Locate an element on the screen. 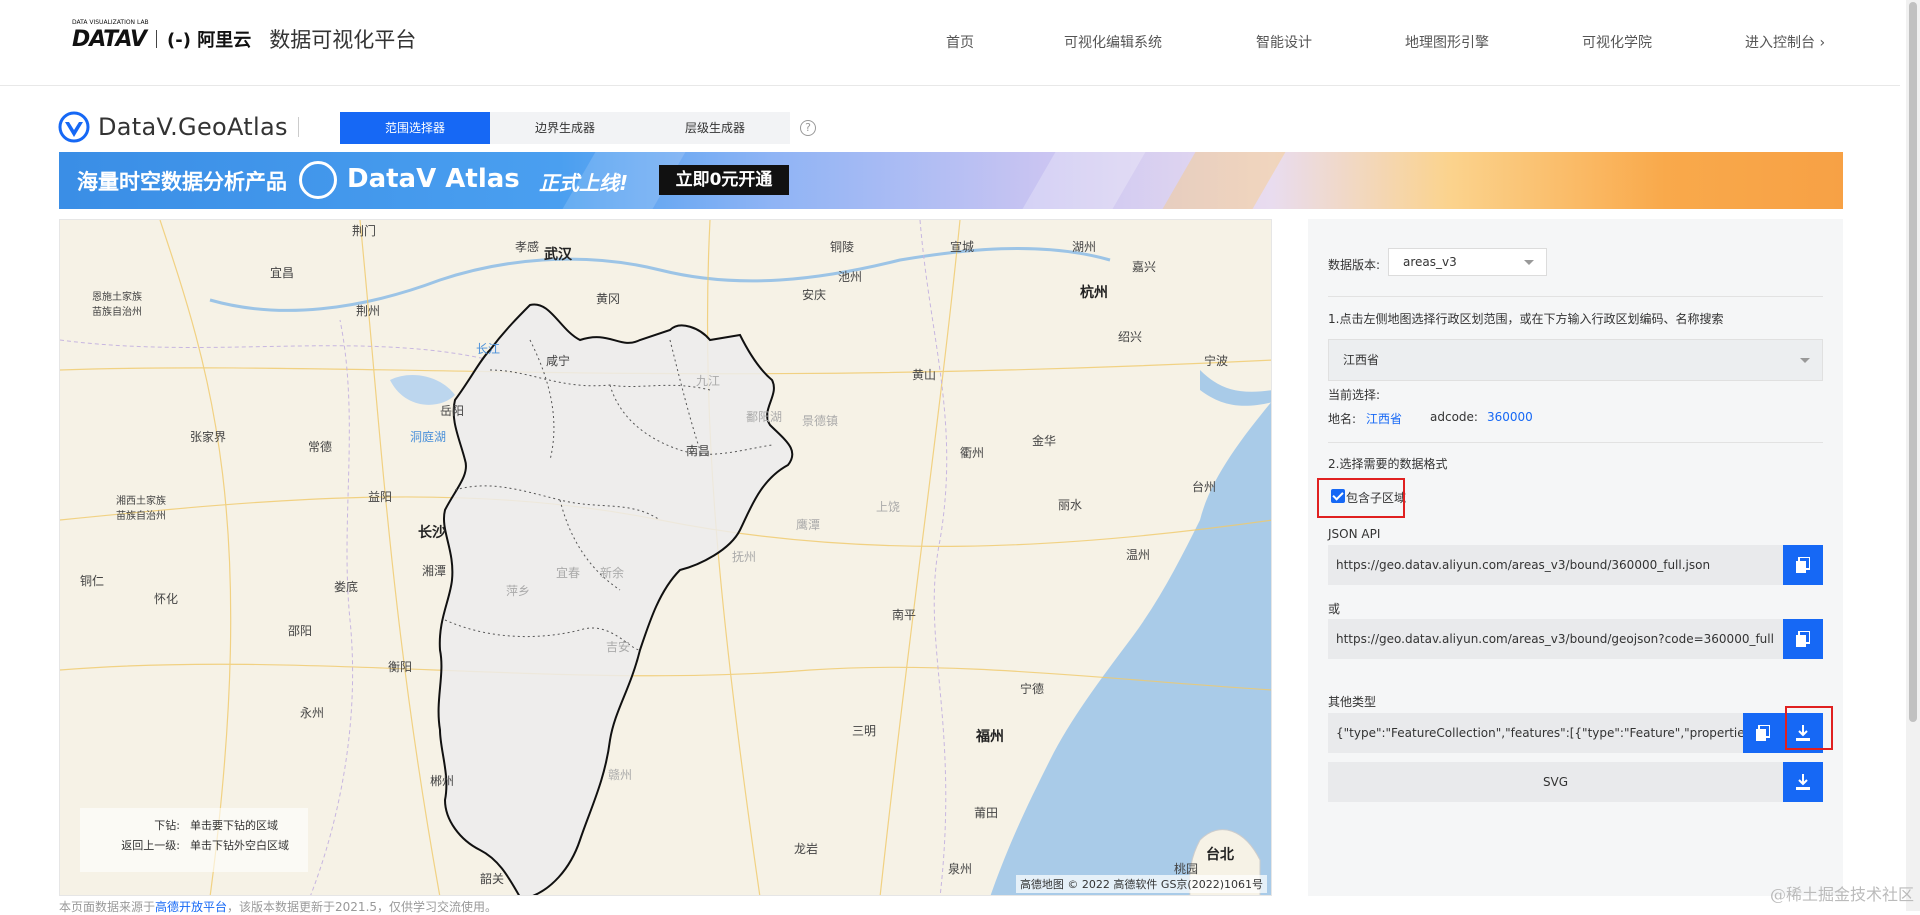 The width and height of the screenshot is (1920, 915). city-label: 衡阳 is located at coordinates (400, 666).